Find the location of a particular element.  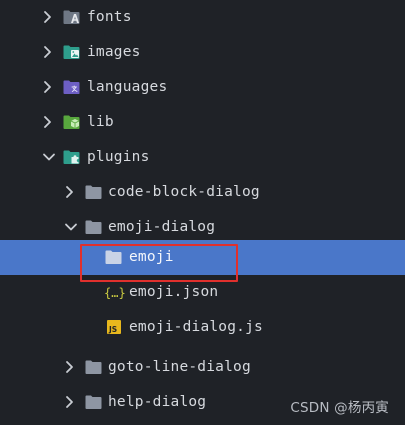

tree-item-emoji-json: {…} emoji.json is located at coordinates (202, 292).